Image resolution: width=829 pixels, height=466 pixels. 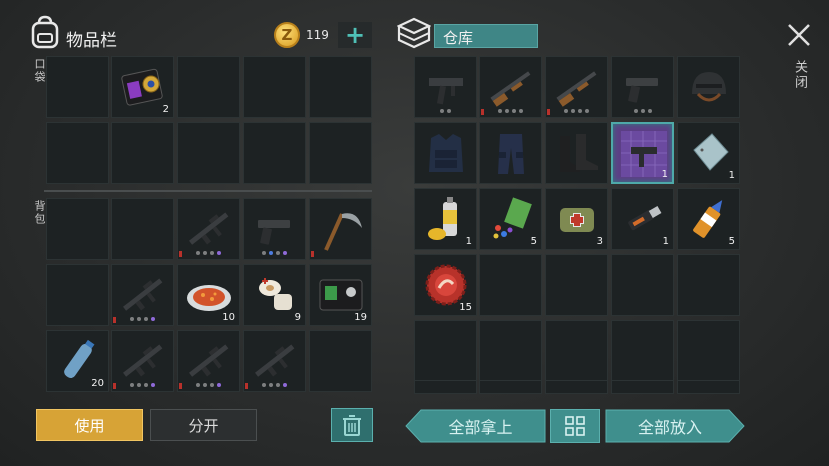 I want to click on storage-slot-vest, so click(x=445, y=153).